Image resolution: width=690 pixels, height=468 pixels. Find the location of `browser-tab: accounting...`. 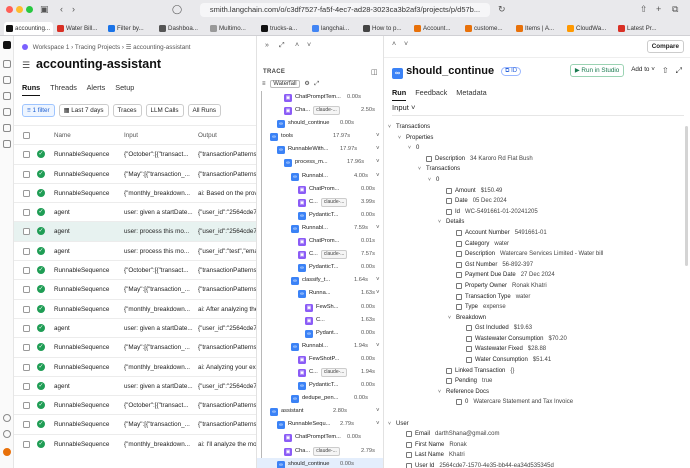

browser-tab: accounting... is located at coordinates (28, 28).